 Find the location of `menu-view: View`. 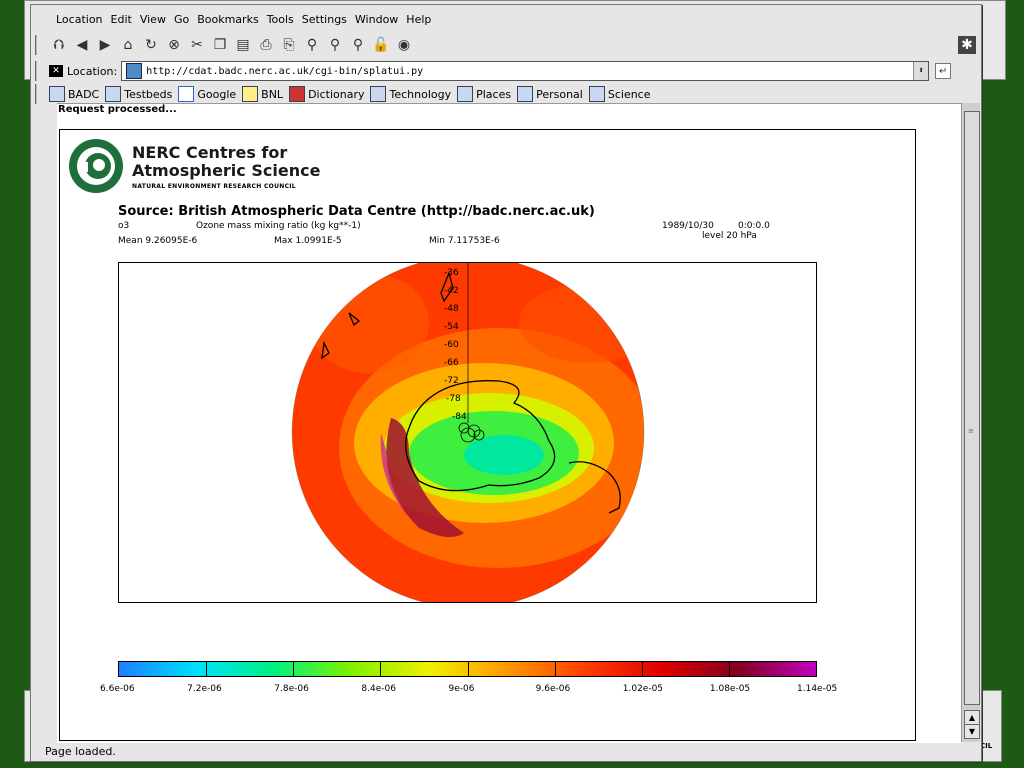

menu-view: View is located at coordinates (153, 19).